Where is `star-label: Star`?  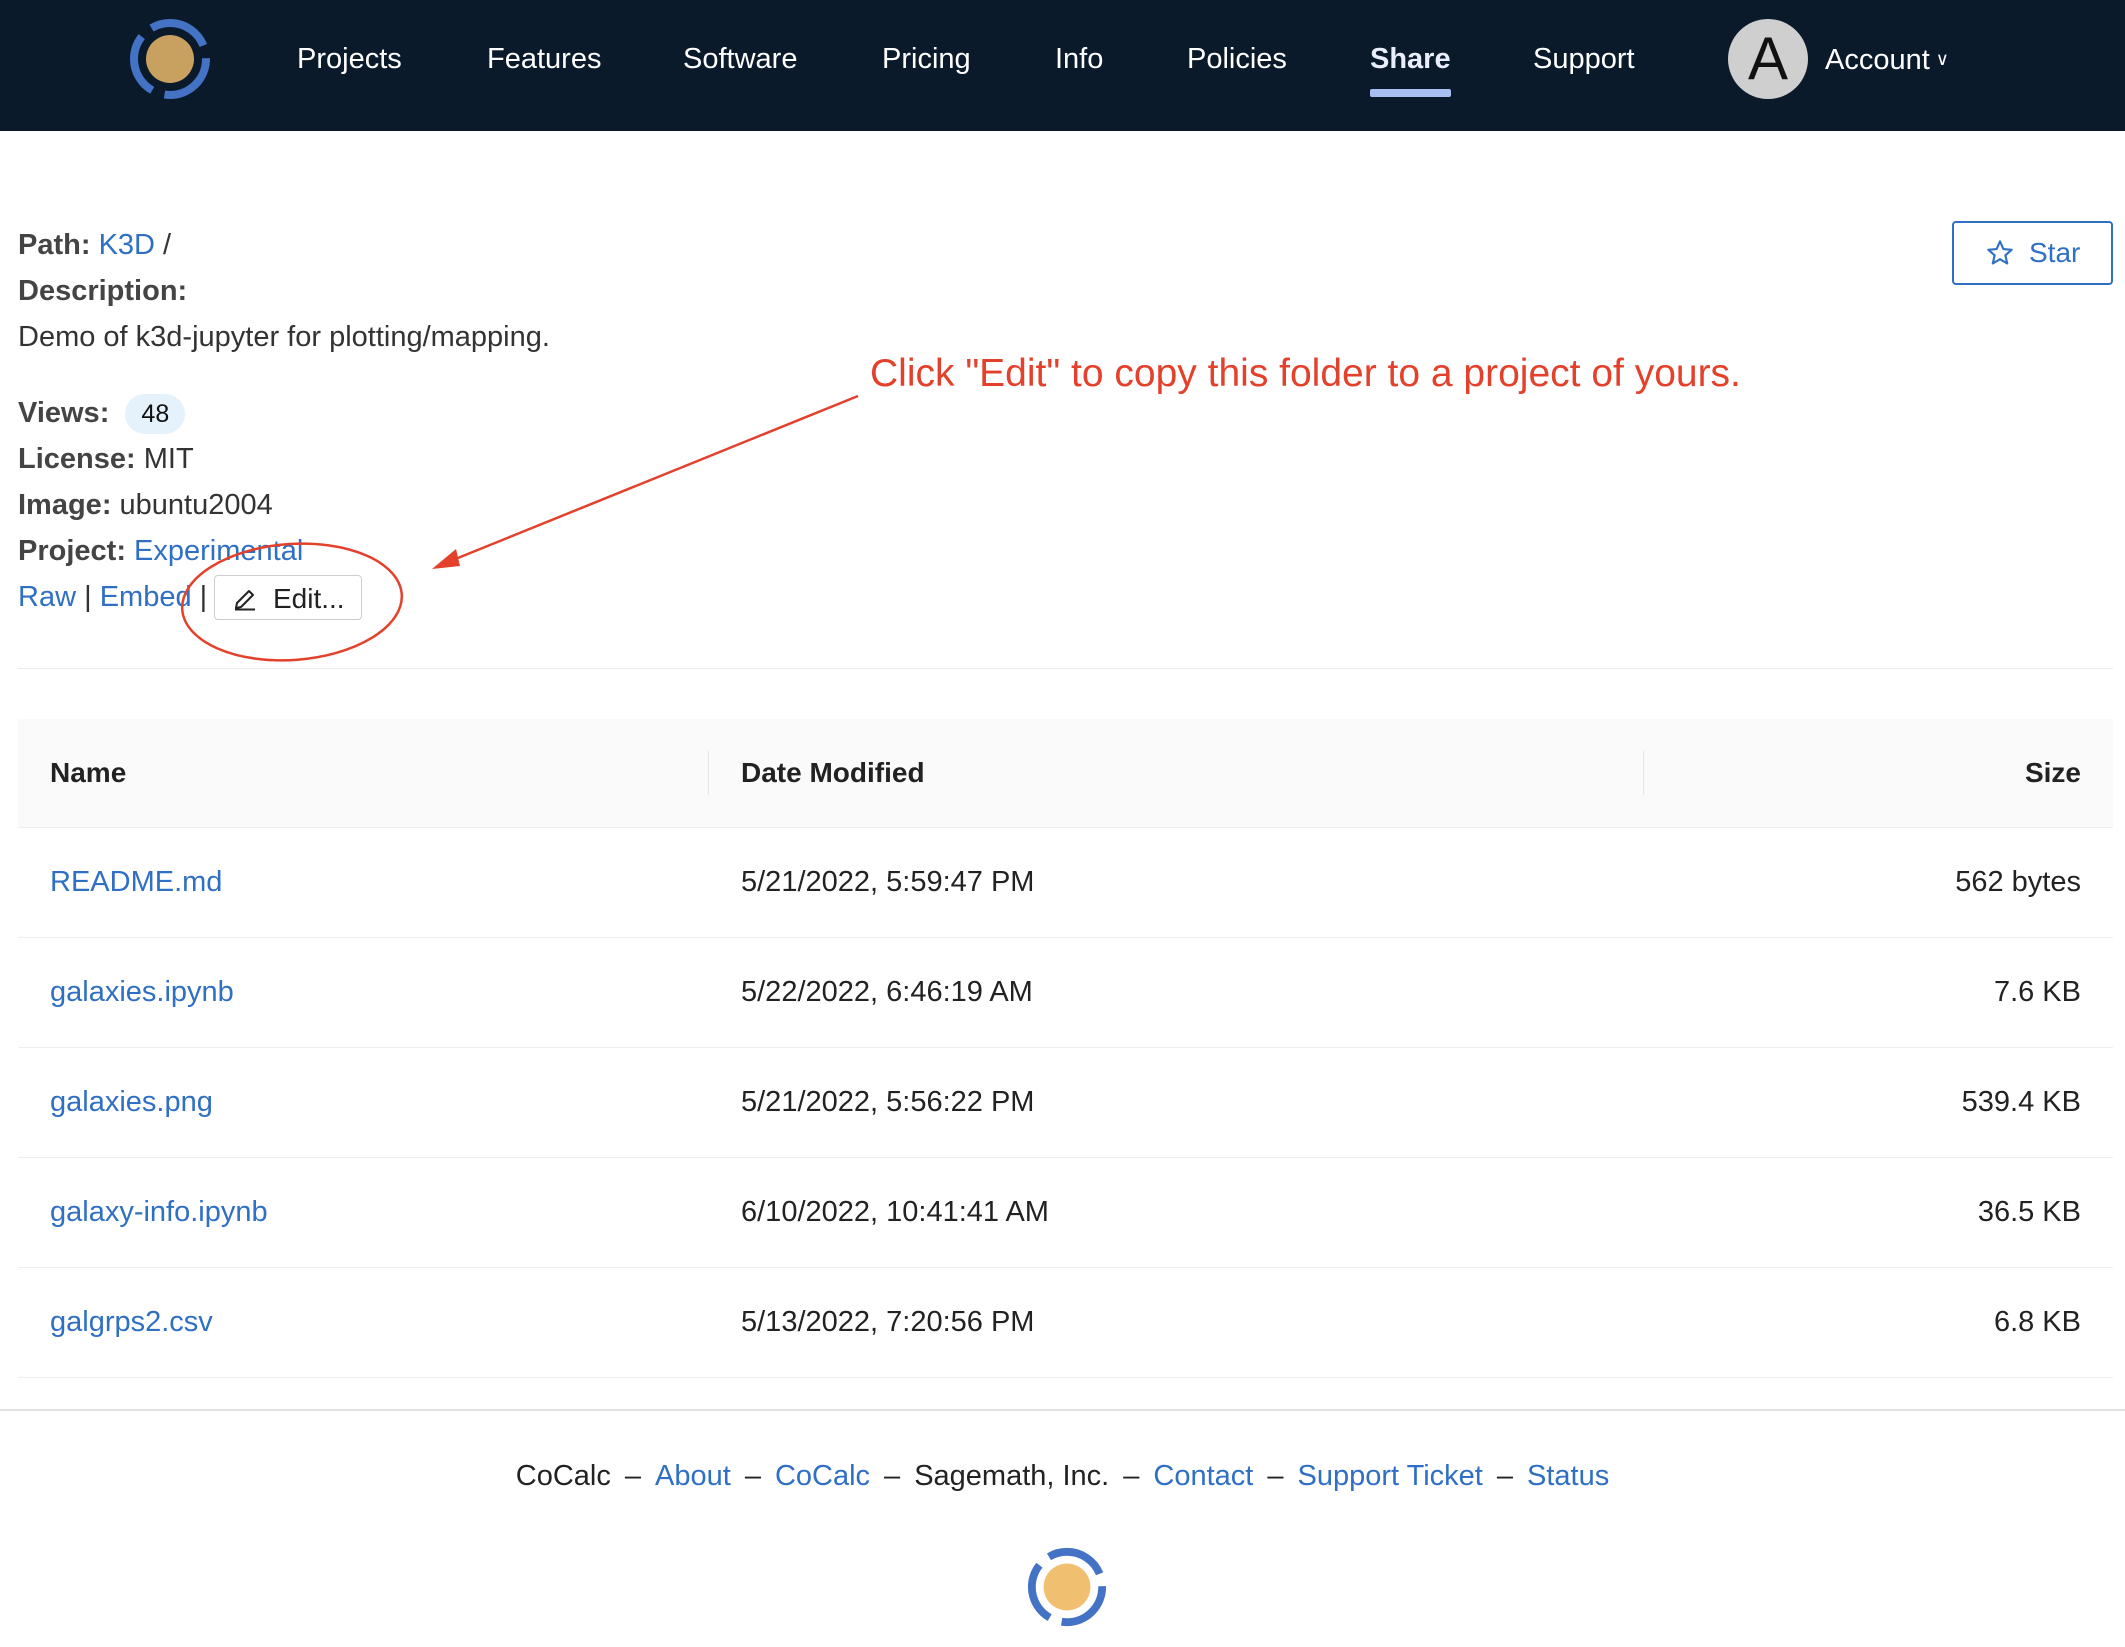 star-label: Star is located at coordinates (2055, 252).